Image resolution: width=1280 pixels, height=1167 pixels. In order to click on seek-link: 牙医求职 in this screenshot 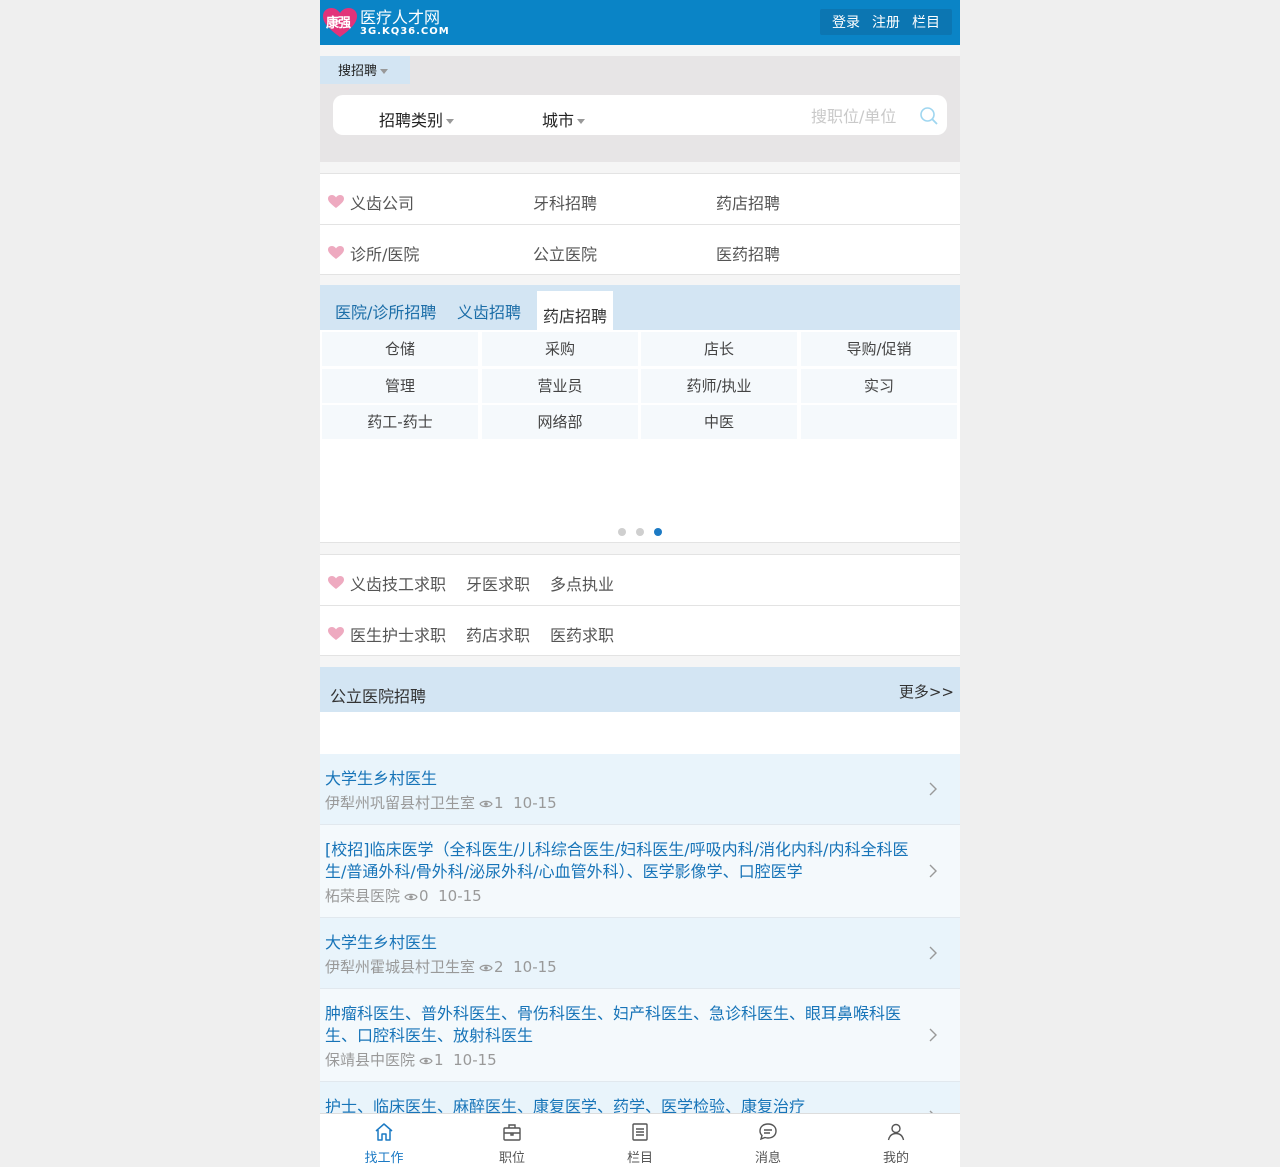, I will do `click(498, 583)`.